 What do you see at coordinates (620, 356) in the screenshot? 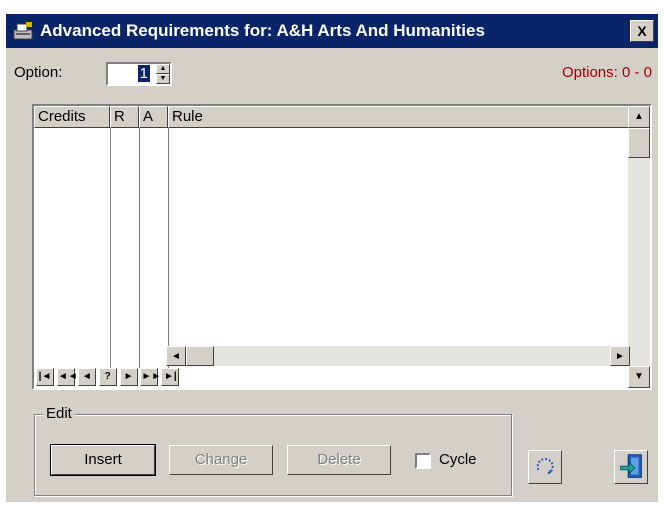
I see `scroll-right-icon: ►` at bounding box center [620, 356].